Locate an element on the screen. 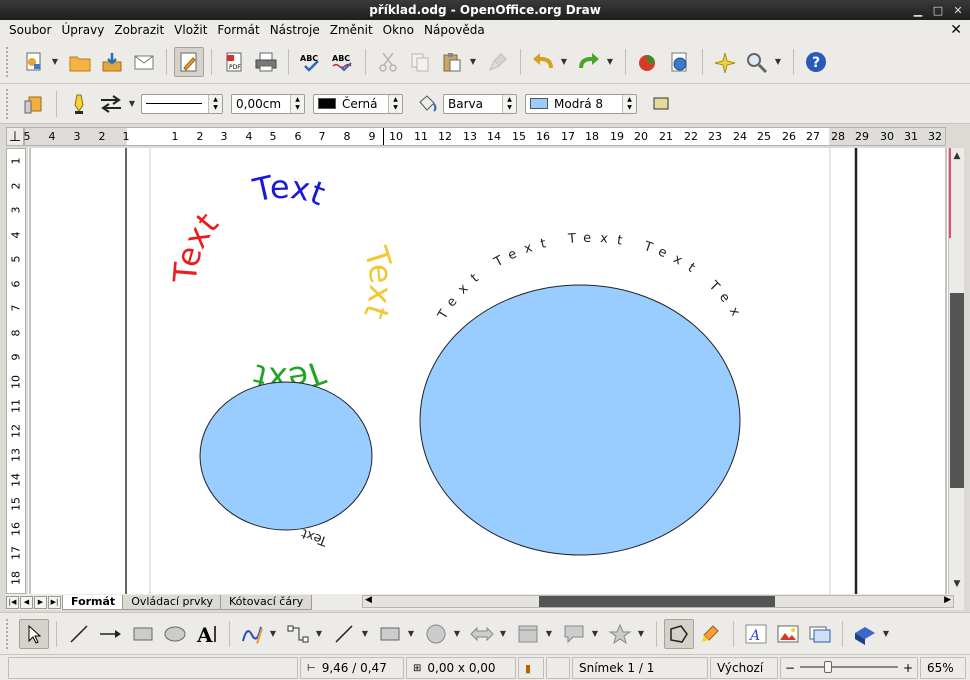 Image resolution: width=970 pixels, height=680 pixels. export-pdf-button: PDF is located at coordinates (234, 62).